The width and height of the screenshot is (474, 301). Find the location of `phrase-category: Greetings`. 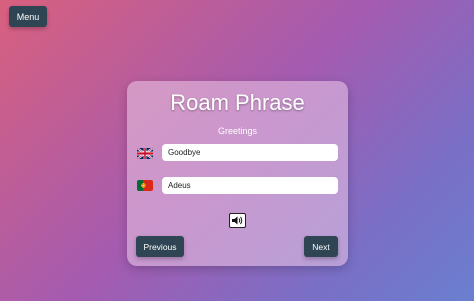

phrase-category: Greetings is located at coordinates (237, 131).